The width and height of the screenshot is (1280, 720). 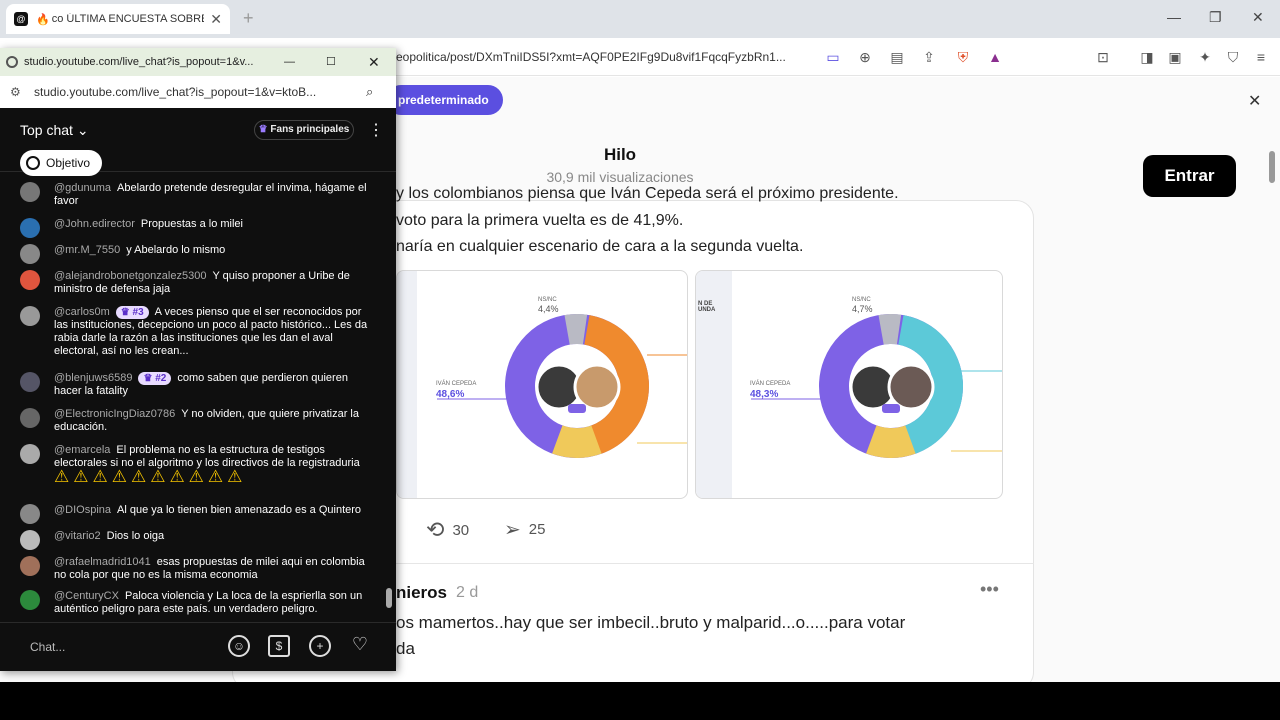 What do you see at coordinates (995, 57) in the screenshot?
I see `brave-rewards-icon: ▲` at bounding box center [995, 57].